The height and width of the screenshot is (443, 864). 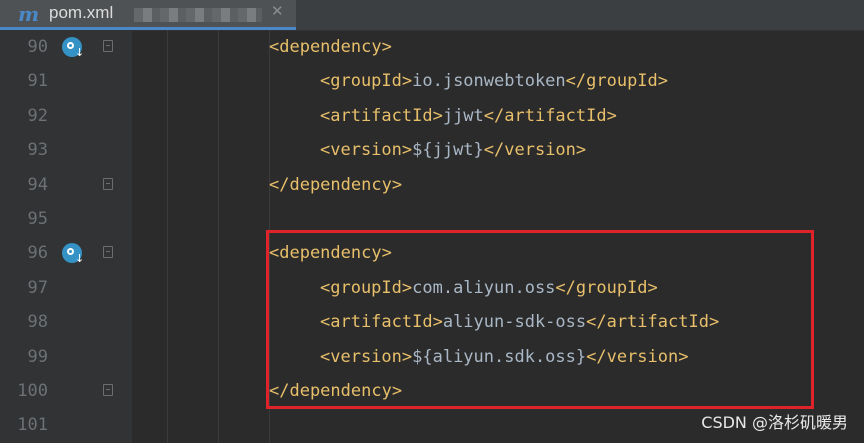 What do you see at coordinates (37, 253) in the screenshot?
I see `line-number: 96` at bounding box center [37, 253].